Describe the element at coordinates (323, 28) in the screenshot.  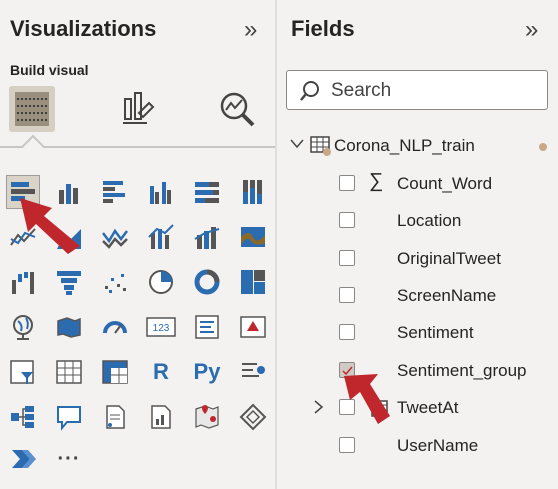
I see `fields-title: Fields` at that location.